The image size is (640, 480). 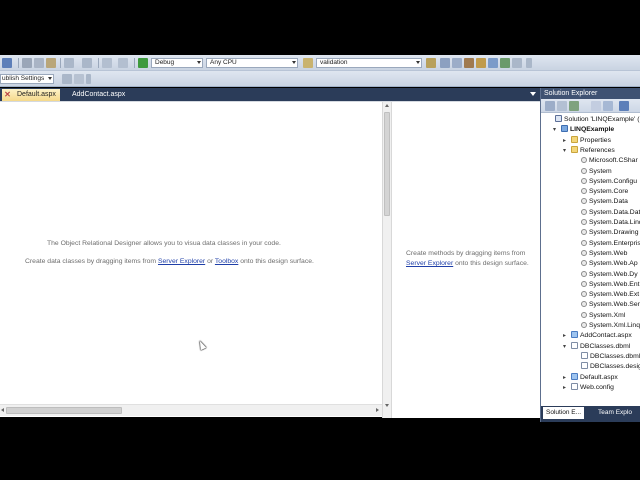 What do you see at coordinates (591, 140) in the screenshot?
I see `tree-node: Properties` at bounding box center [591, 140].